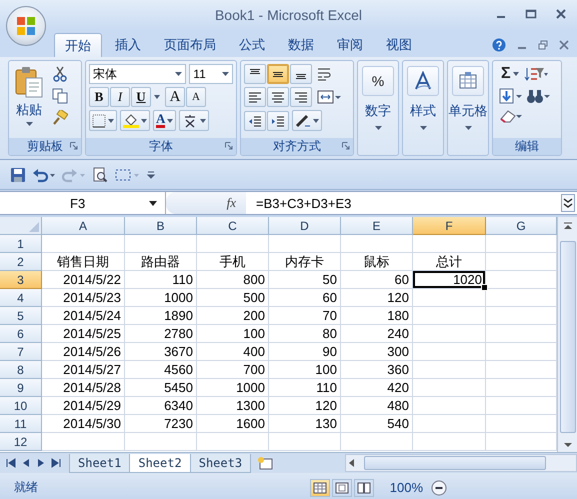  Describe the element at coordinates (135, 120) in the screenshot. I see `fill-color-button` at that location.